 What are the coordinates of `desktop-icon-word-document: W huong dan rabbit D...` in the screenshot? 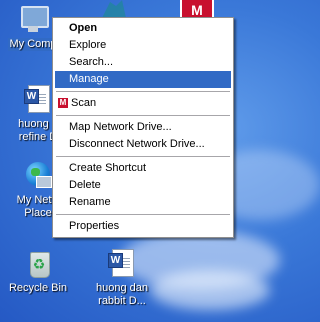 It's located at (122, 278).